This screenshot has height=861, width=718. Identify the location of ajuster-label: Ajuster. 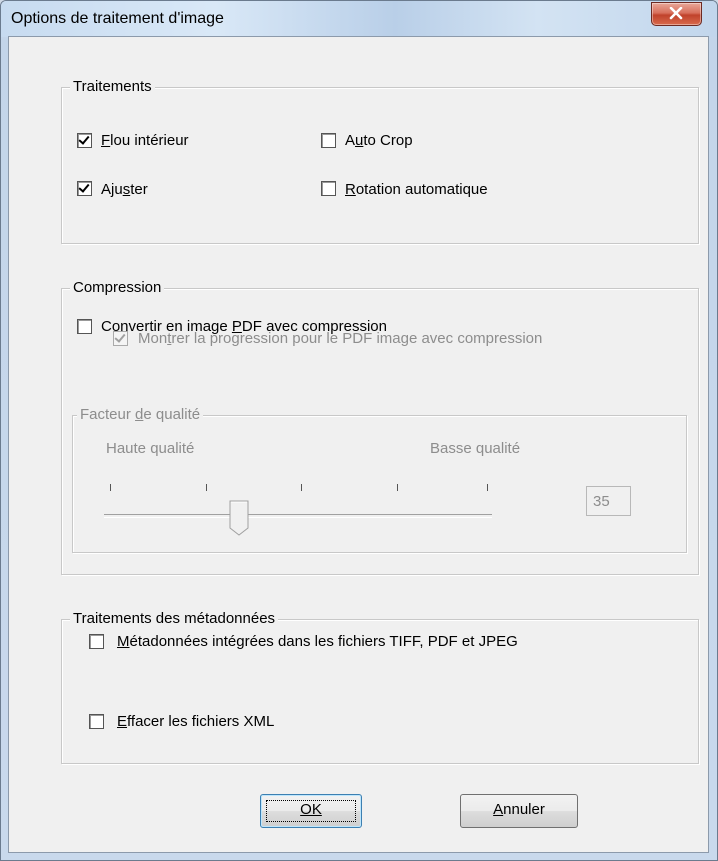
(124, 190).